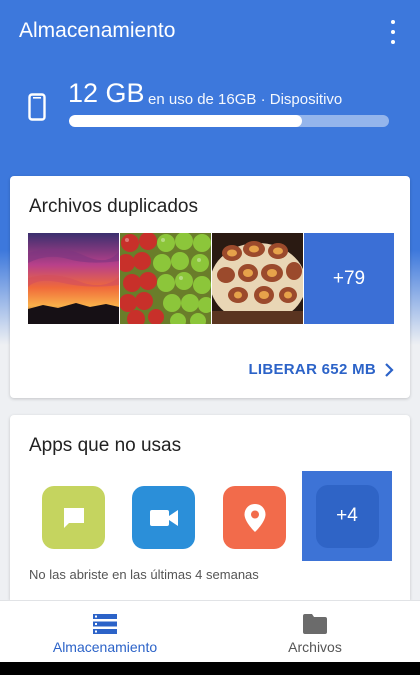 This screenshot has width=420, height=675. I want to click on unused-apps-title: Apps que no usas, so click(105, 445).